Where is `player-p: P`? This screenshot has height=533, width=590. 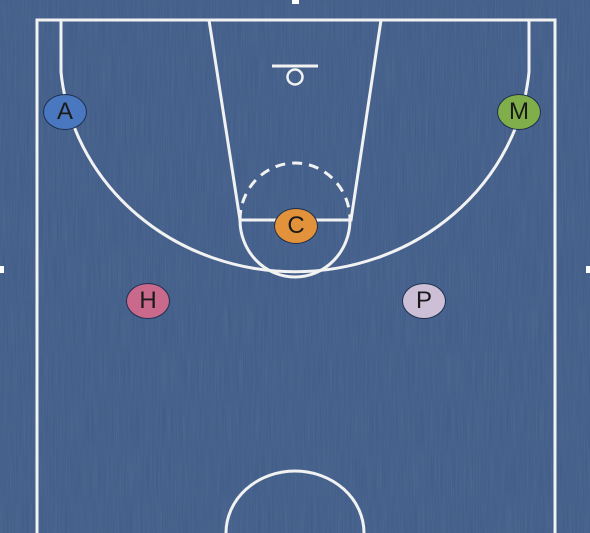 player-p: P is located at coordinates (424, 301).